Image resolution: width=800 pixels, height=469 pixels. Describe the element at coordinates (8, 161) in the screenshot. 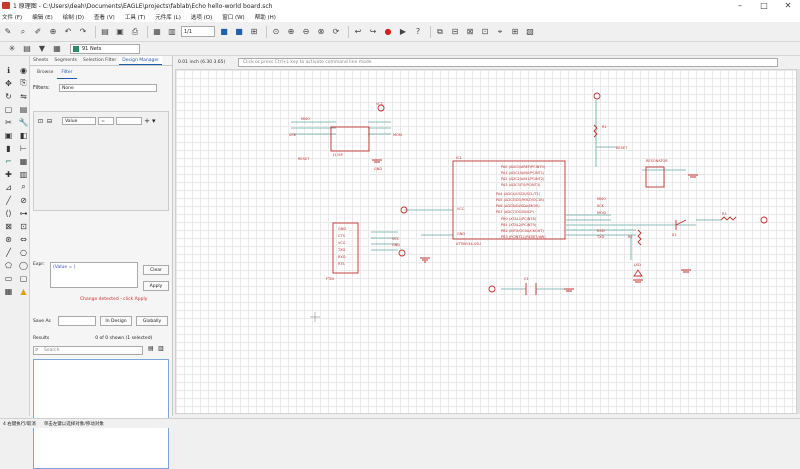

I see `miter-icon: ⌐` at that location.